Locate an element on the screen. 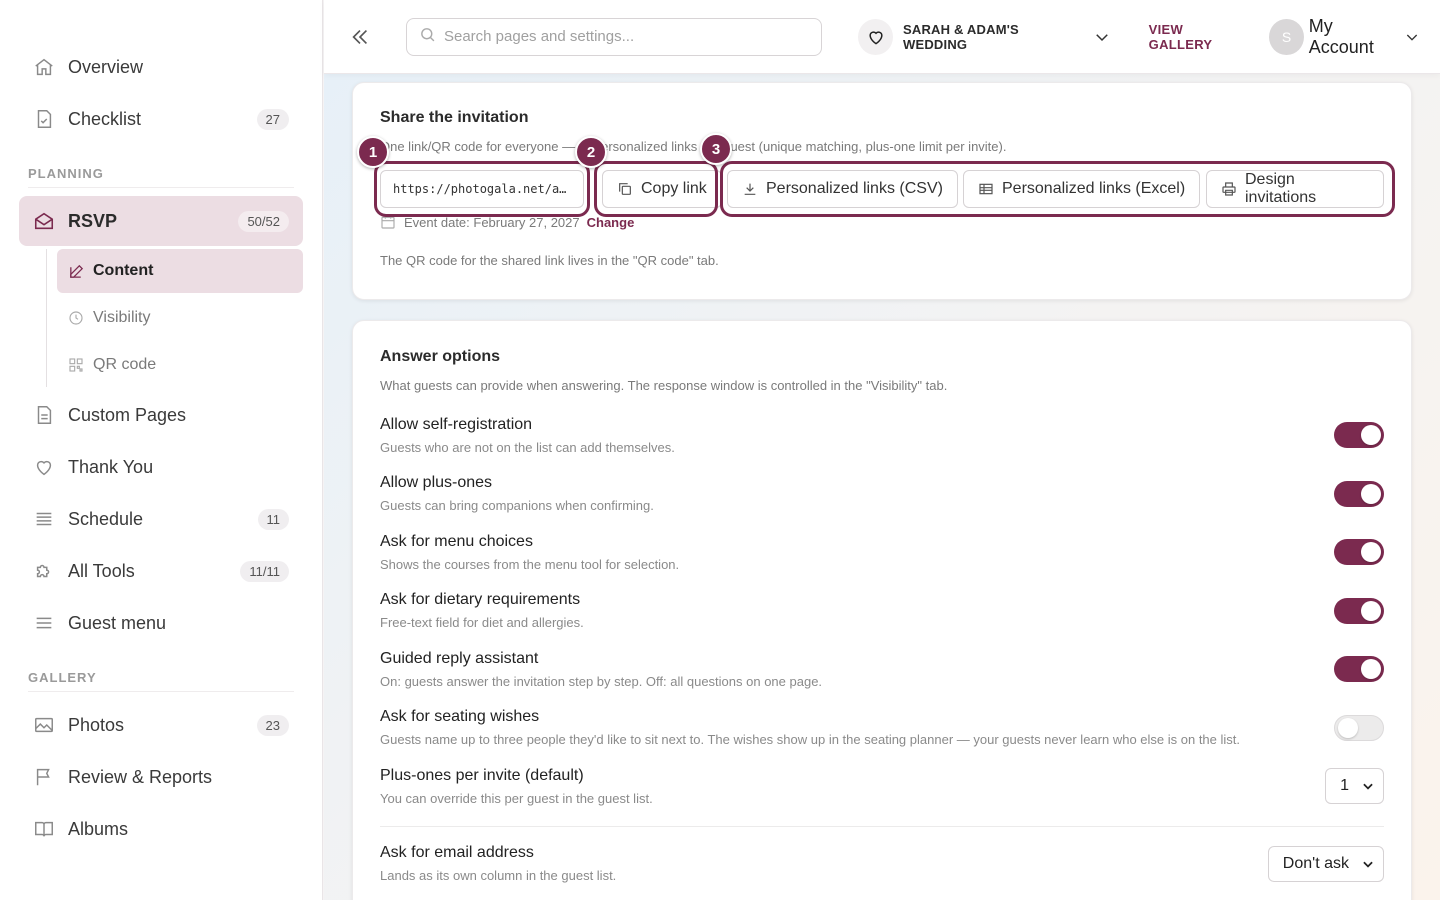 The height and width of the screenshot is (900, 1440). option-description: Free-text field for diet and allergies. is located at coordinates (482, 623).